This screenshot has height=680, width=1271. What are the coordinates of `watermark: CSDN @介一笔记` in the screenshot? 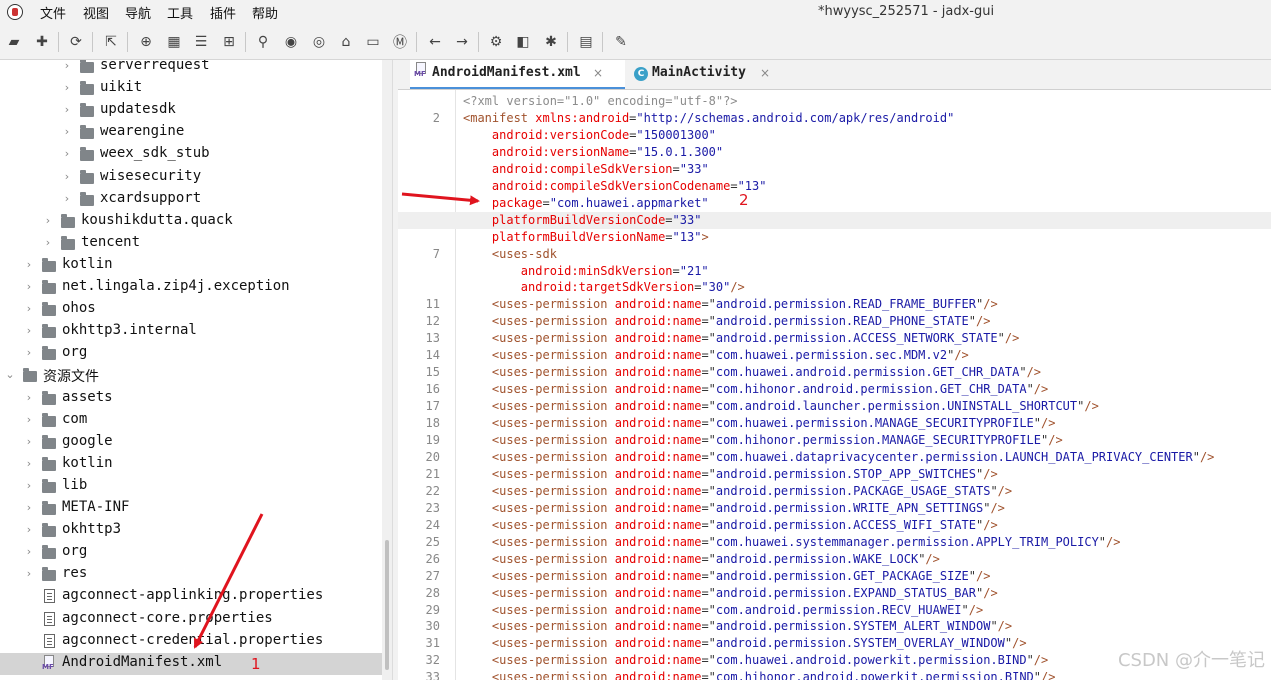 It's located at (1191, 660).